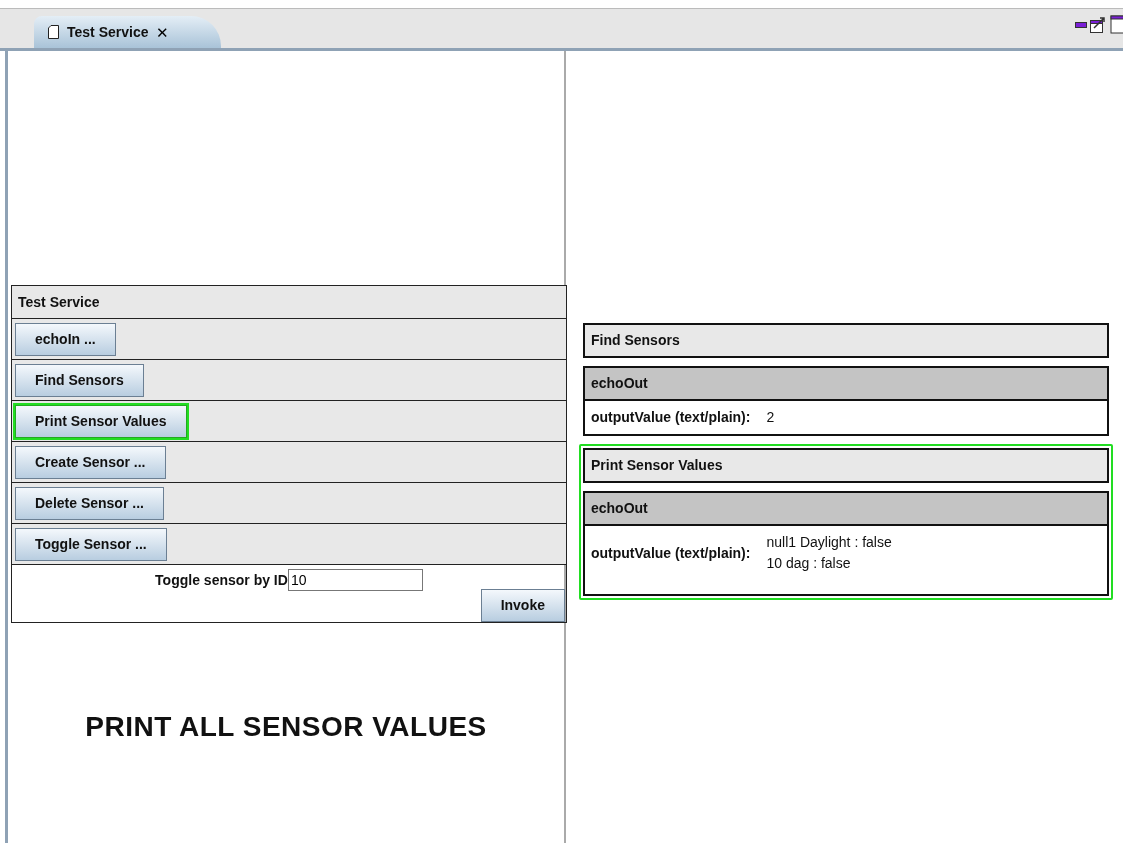 This screenshot has width=1123, height=843. What do you see at coordinates (770, 417) in the screenshot?
I see `output-value: 2` at bounding box center [770, 417].